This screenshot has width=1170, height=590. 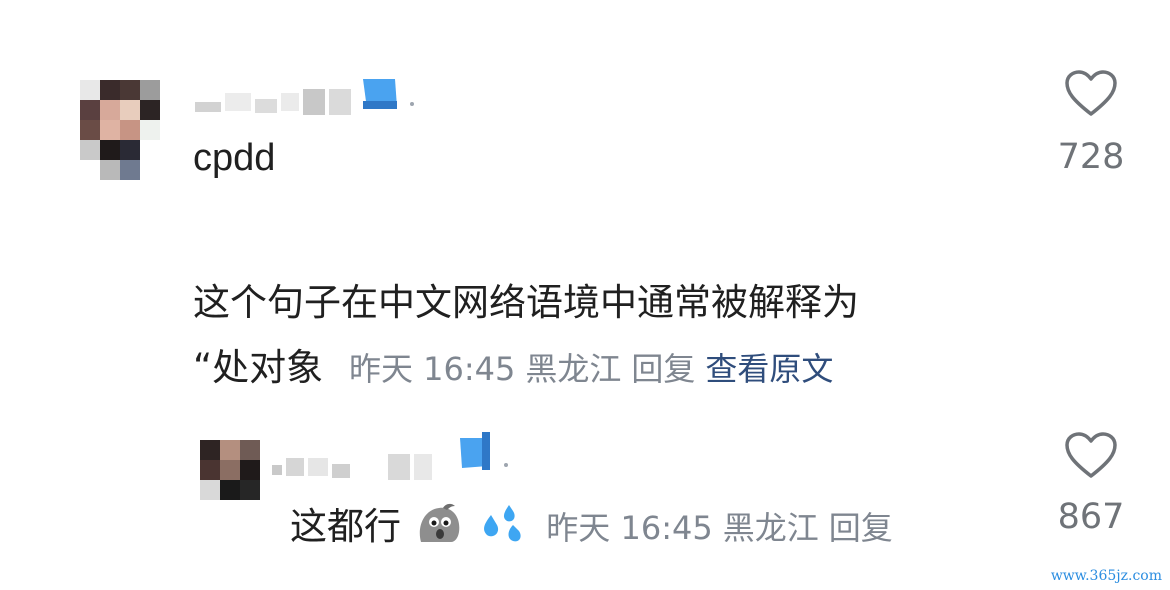 What do you see at coordinates (1091, 157) in the screenshot?
I see `like-count: 728` at bounding box center [1091, 157].